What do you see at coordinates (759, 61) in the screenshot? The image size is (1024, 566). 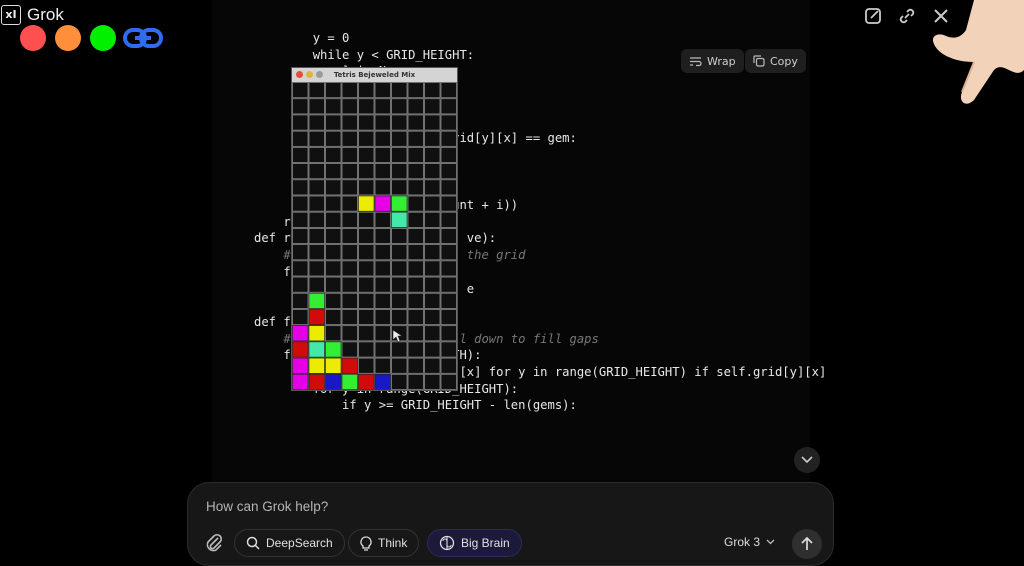 I see `copy-icon` at bounding box center [759, 61].